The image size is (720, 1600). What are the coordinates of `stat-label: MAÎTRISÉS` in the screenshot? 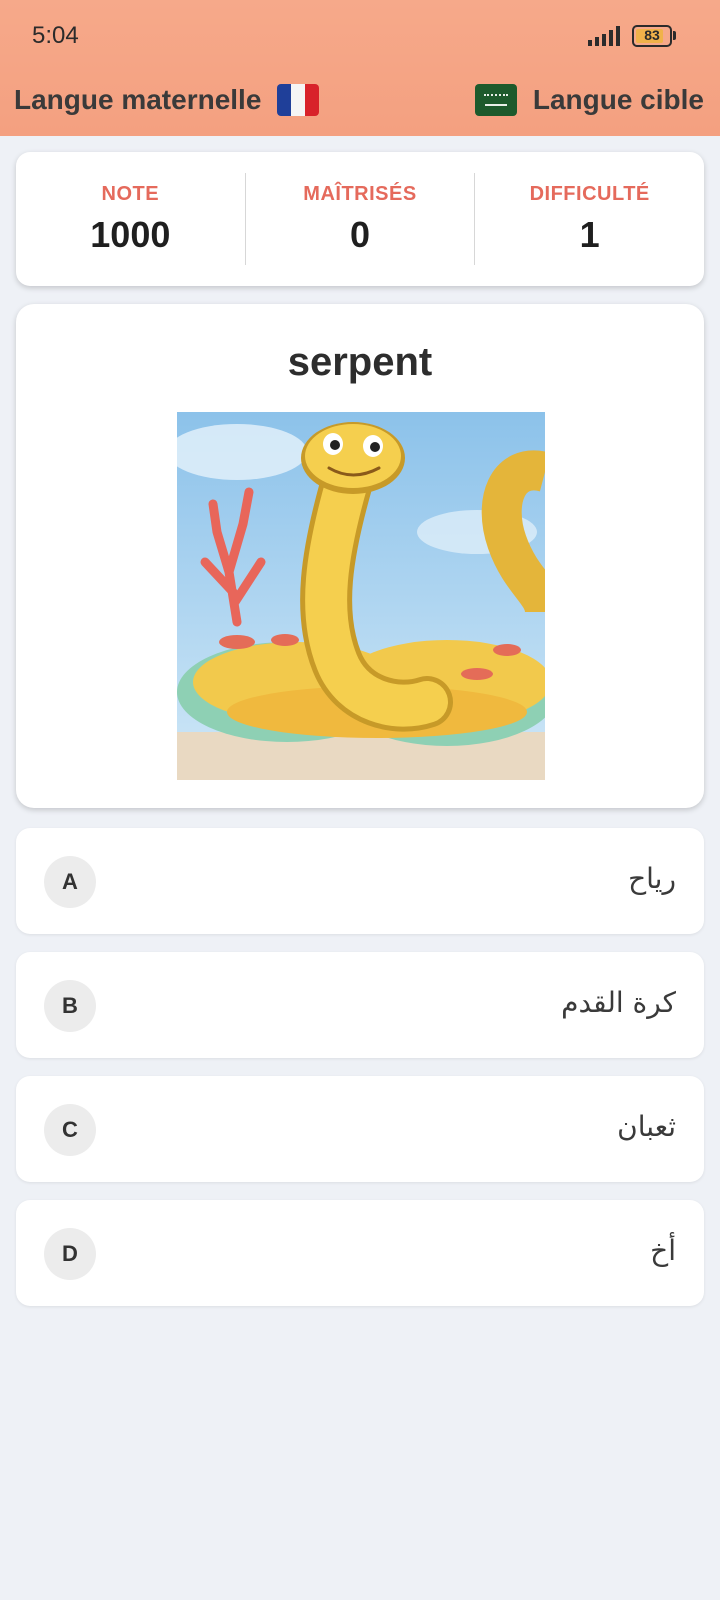 It's located at (360, 193).